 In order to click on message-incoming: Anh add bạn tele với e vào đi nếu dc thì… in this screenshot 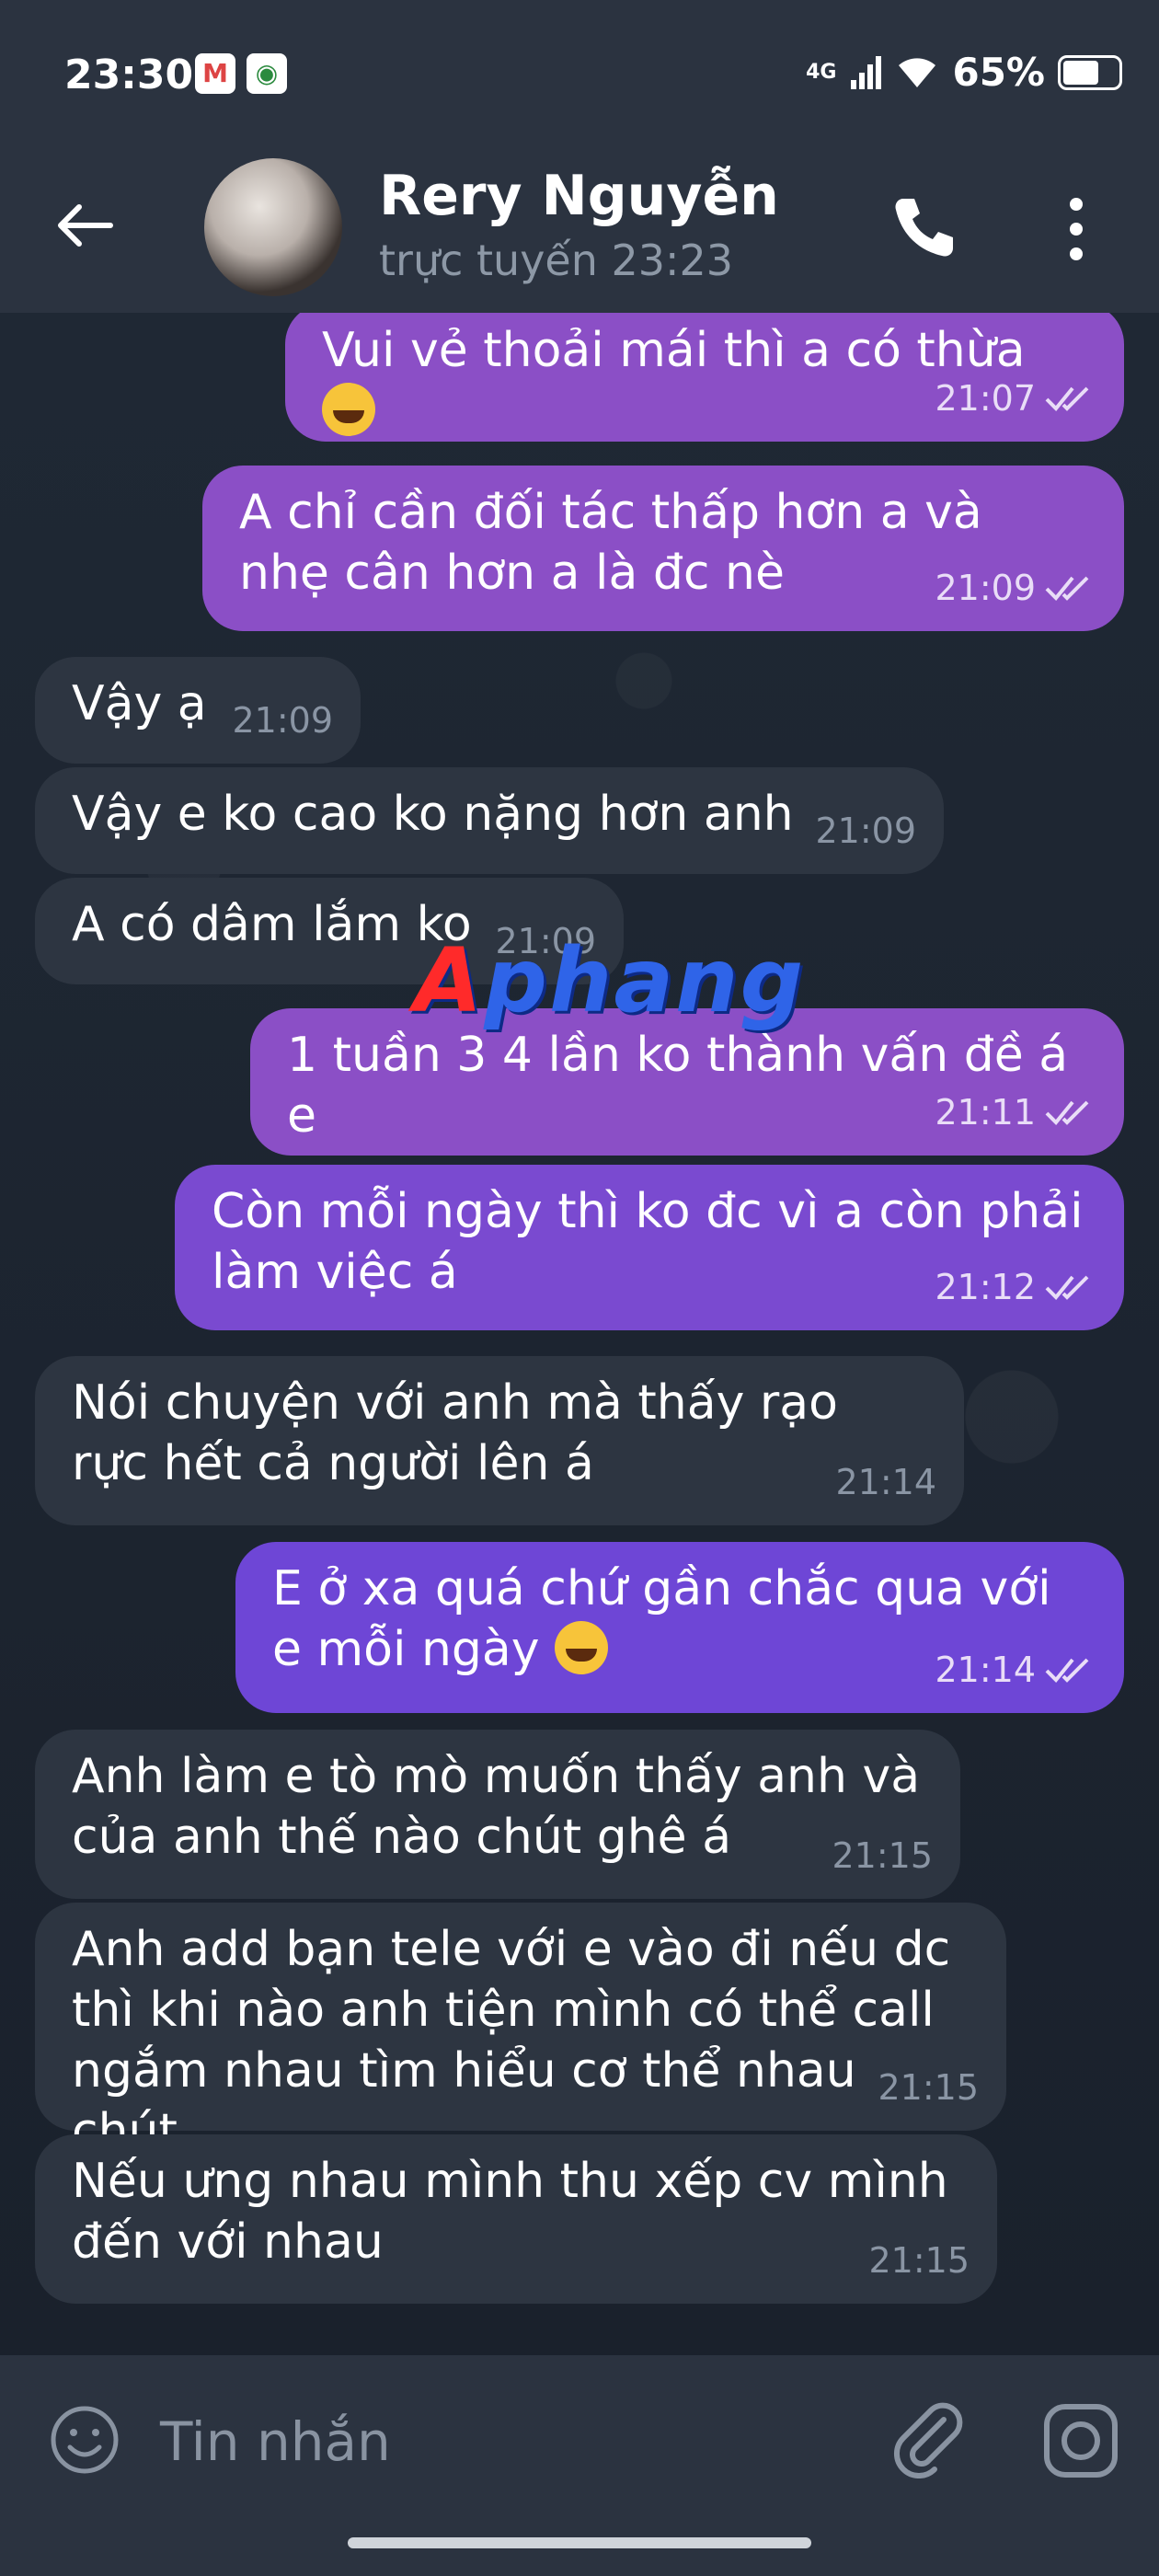, I will do `click(520, 2031)`.